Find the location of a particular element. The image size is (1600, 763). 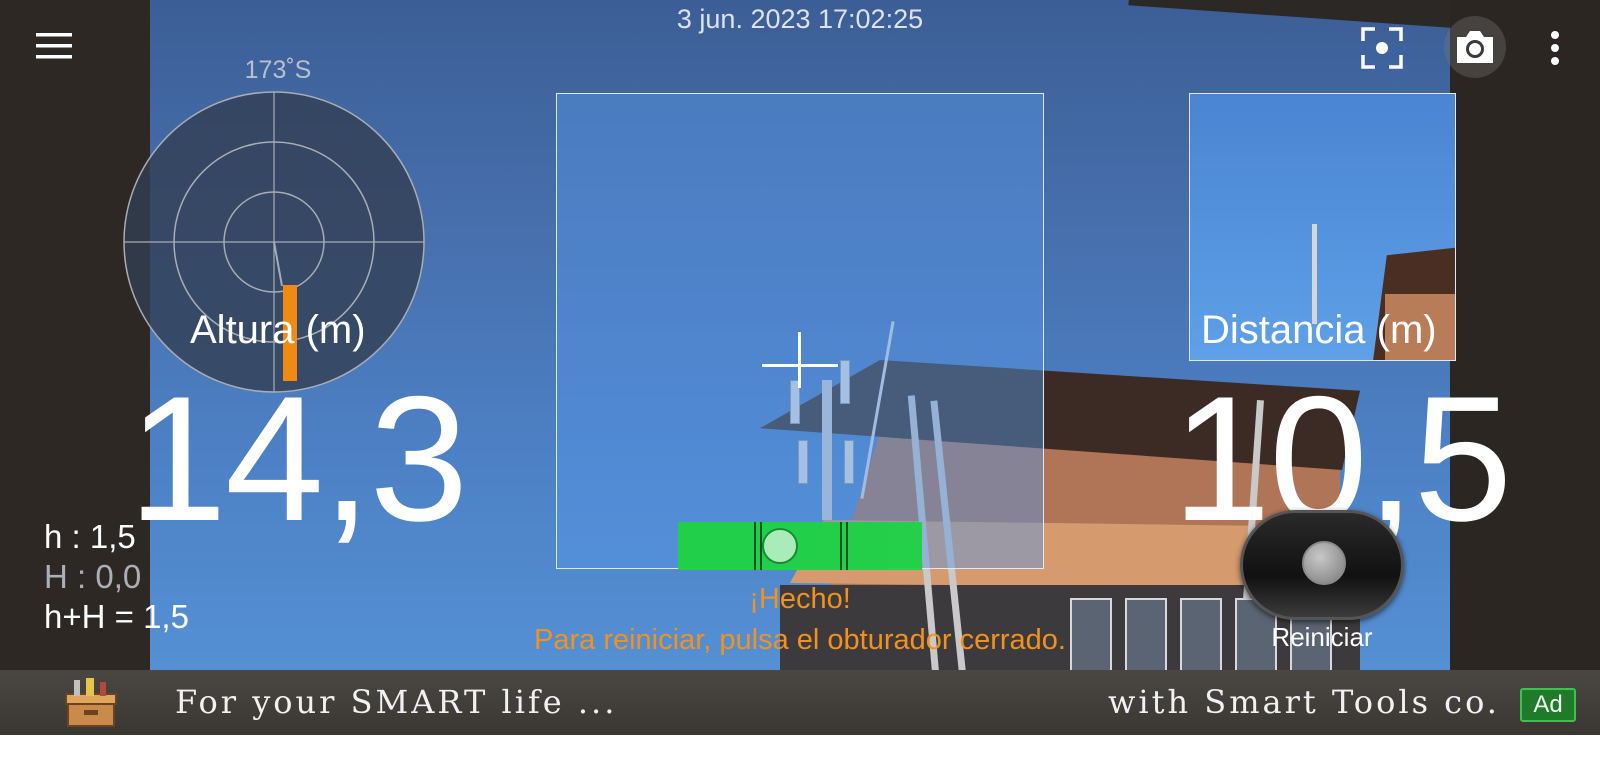

focus-icon is located at coordinates (1382, 48).